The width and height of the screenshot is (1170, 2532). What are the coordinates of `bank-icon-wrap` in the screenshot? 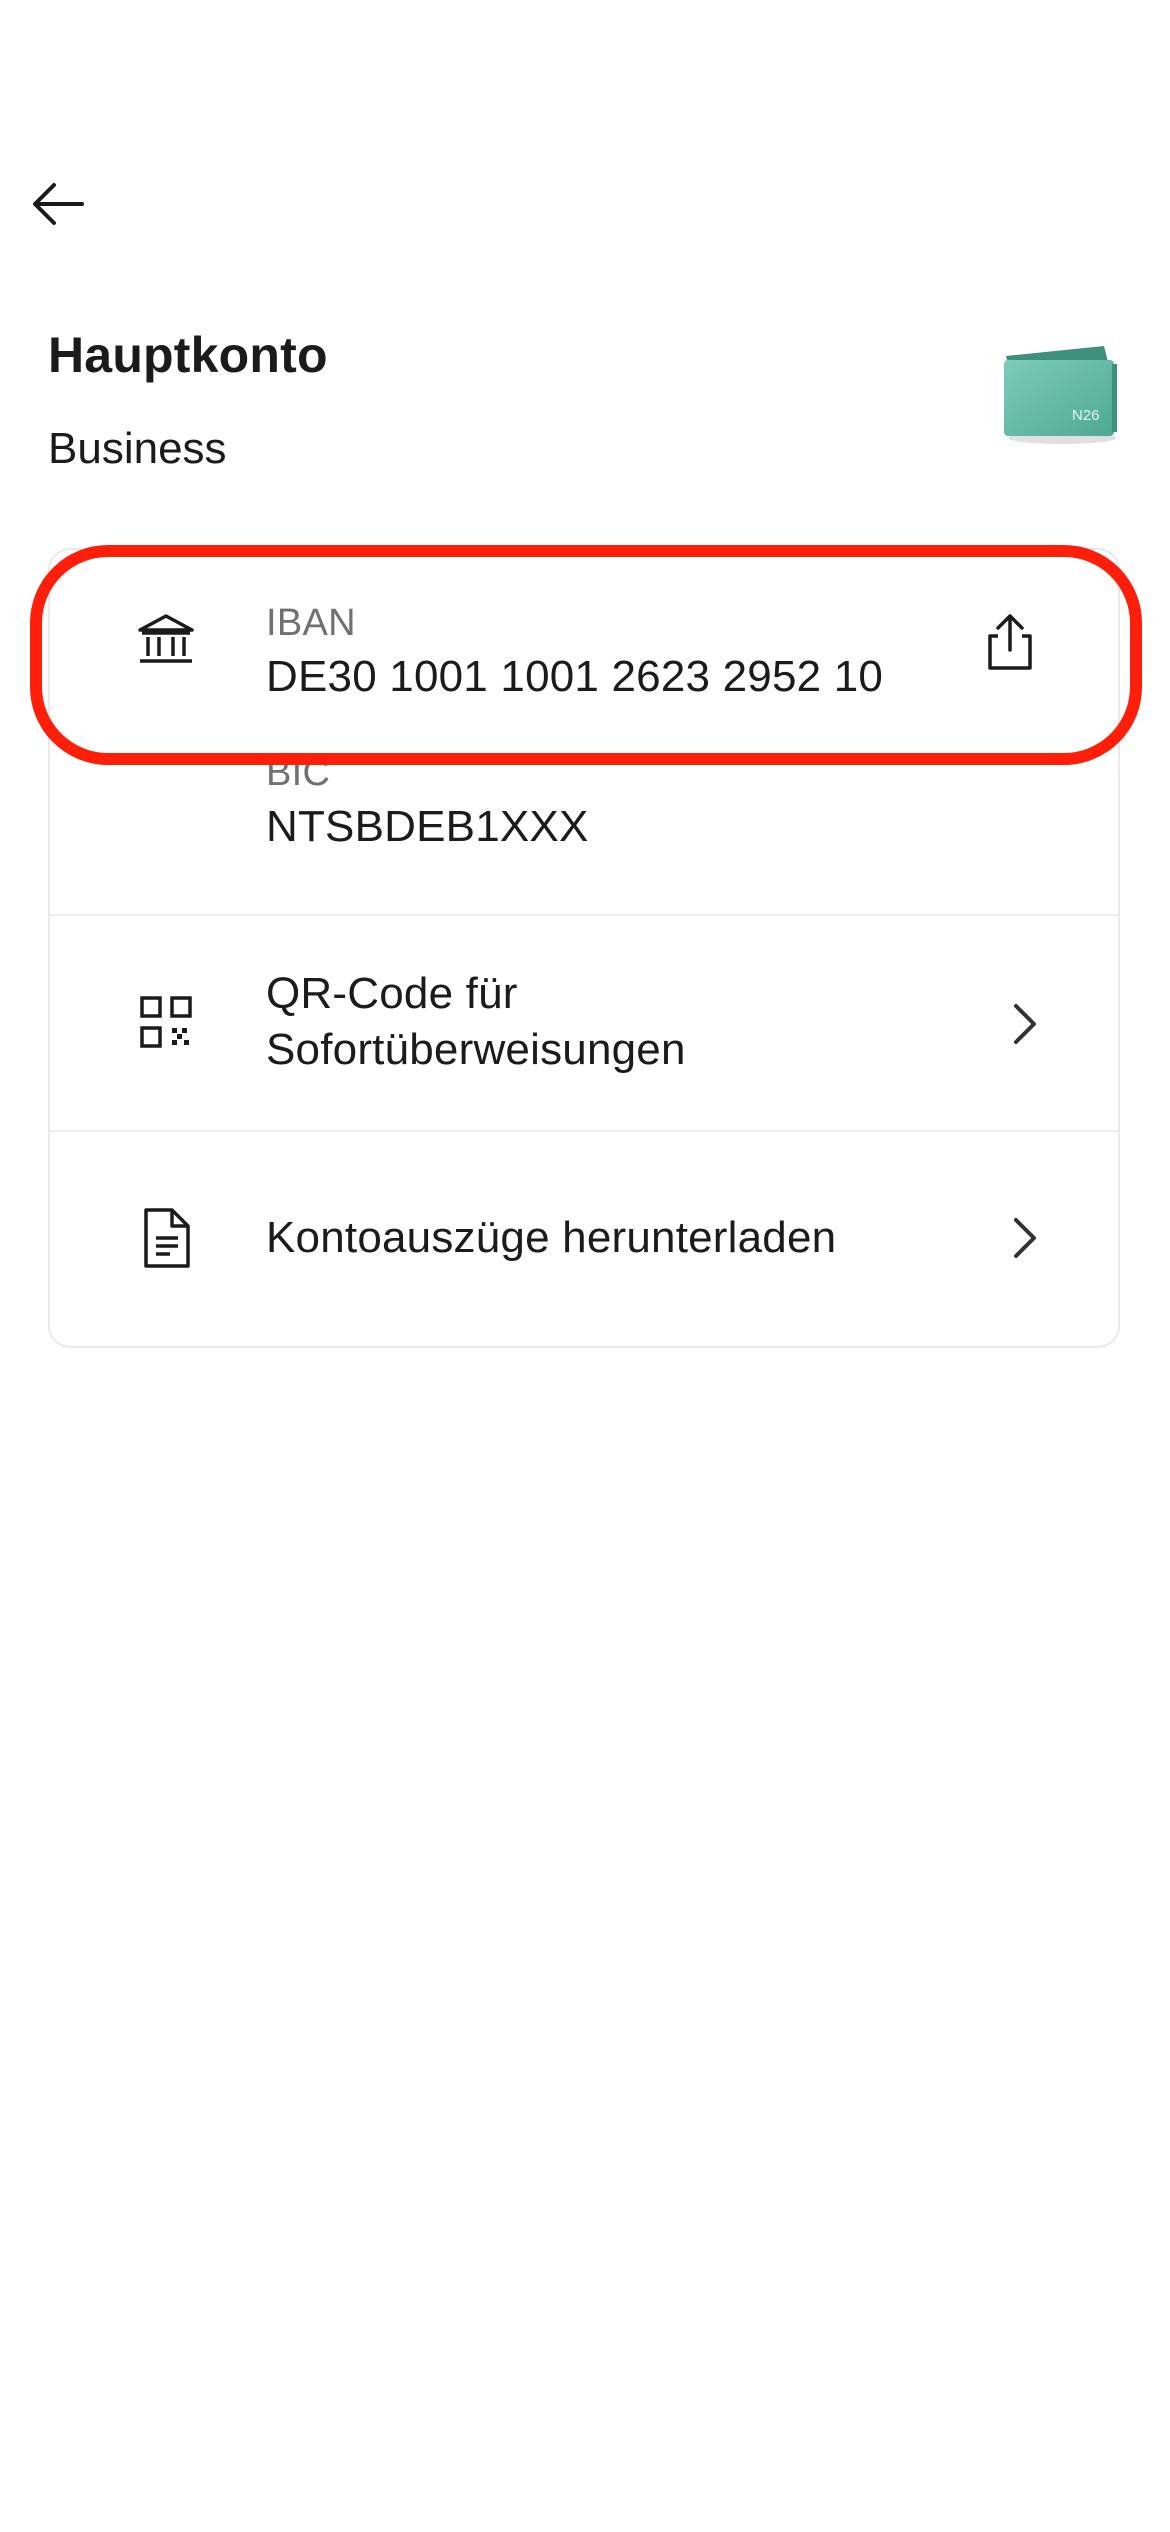 It's located at (166, 640).